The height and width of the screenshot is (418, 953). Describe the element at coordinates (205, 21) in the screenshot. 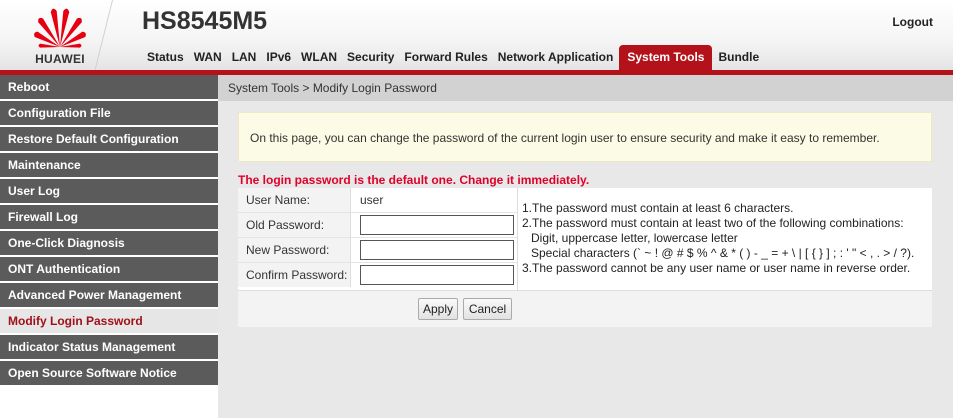

I see `device-model: HS8545M5` at that location.